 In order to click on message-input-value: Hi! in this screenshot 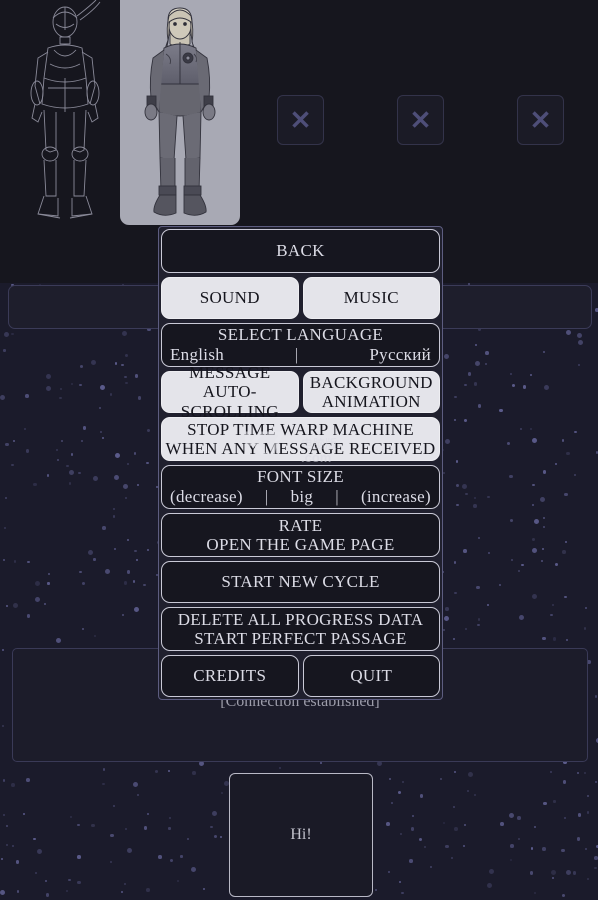, I will do `click(301, 834)`.